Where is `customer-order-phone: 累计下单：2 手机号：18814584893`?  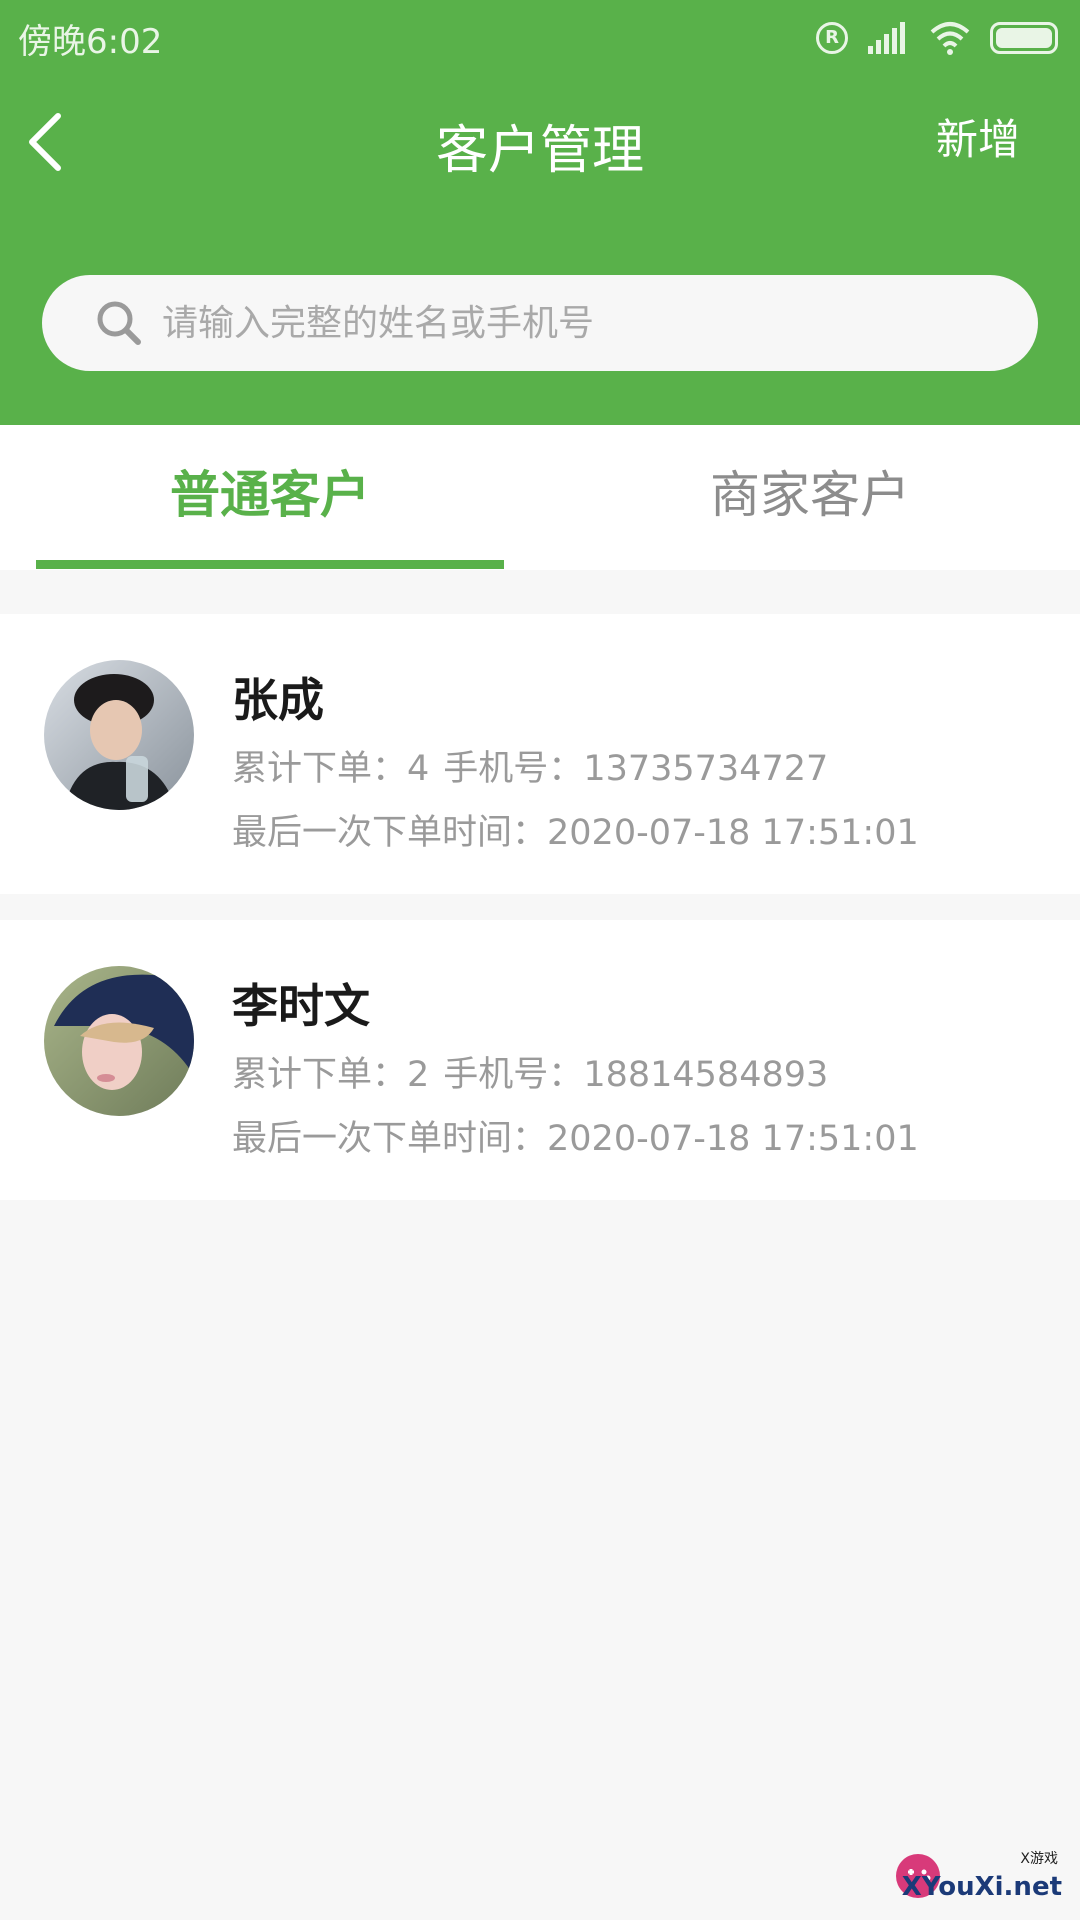 customer-order-phone: 累计下单：2 手机号：18814584893 is located at coordinates (530, 1071).